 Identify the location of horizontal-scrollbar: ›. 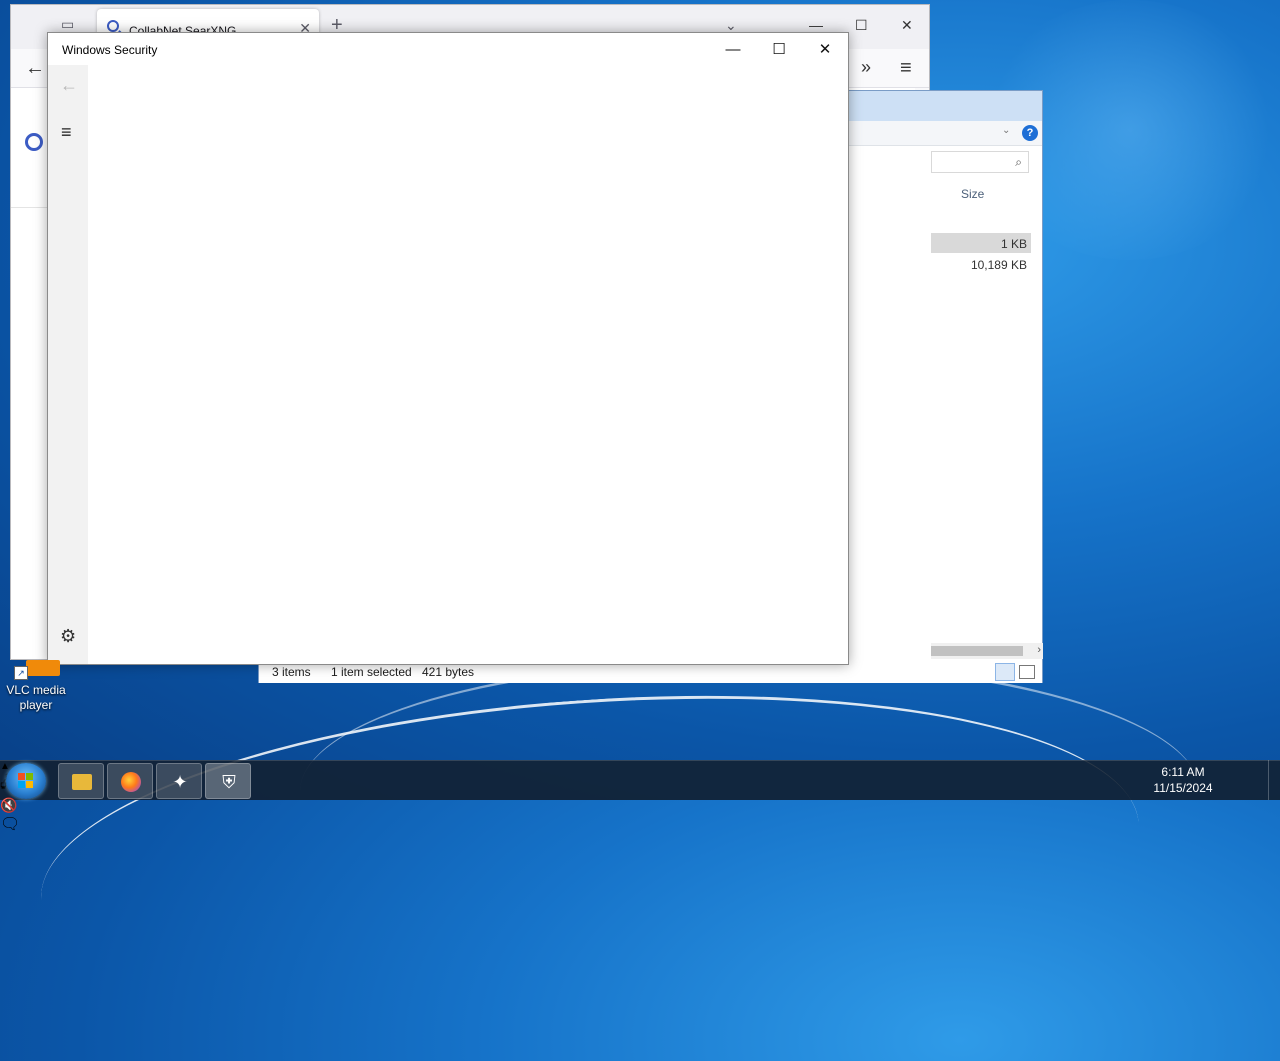
(987, 651).